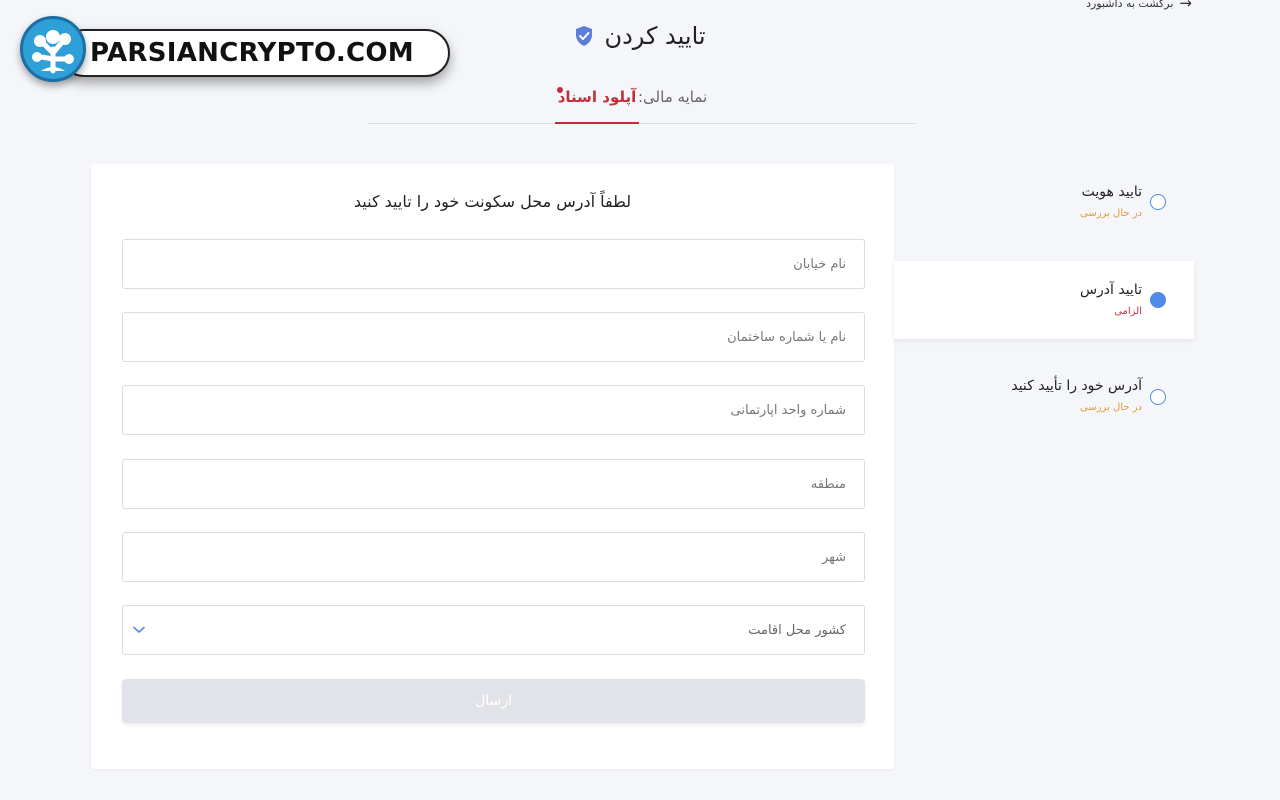 The image size is (1280, 800). What do you see at coordinates (1111, 192) in the screenshot?
I see `step-title: تایید هویت` at bounding box center [1111, 192].